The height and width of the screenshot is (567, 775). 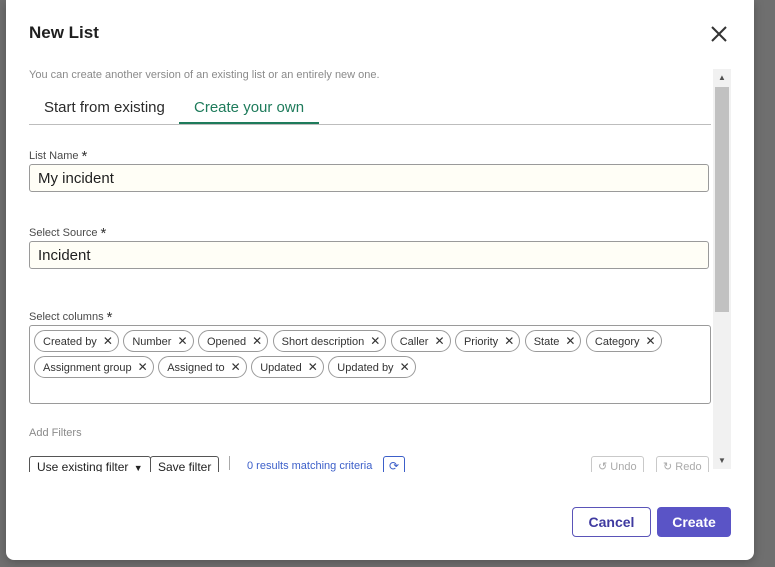 What do you see at coordinates (152, 342) in the screenshot?
I see `chip-label: Number` at bounding box center [152, 342].